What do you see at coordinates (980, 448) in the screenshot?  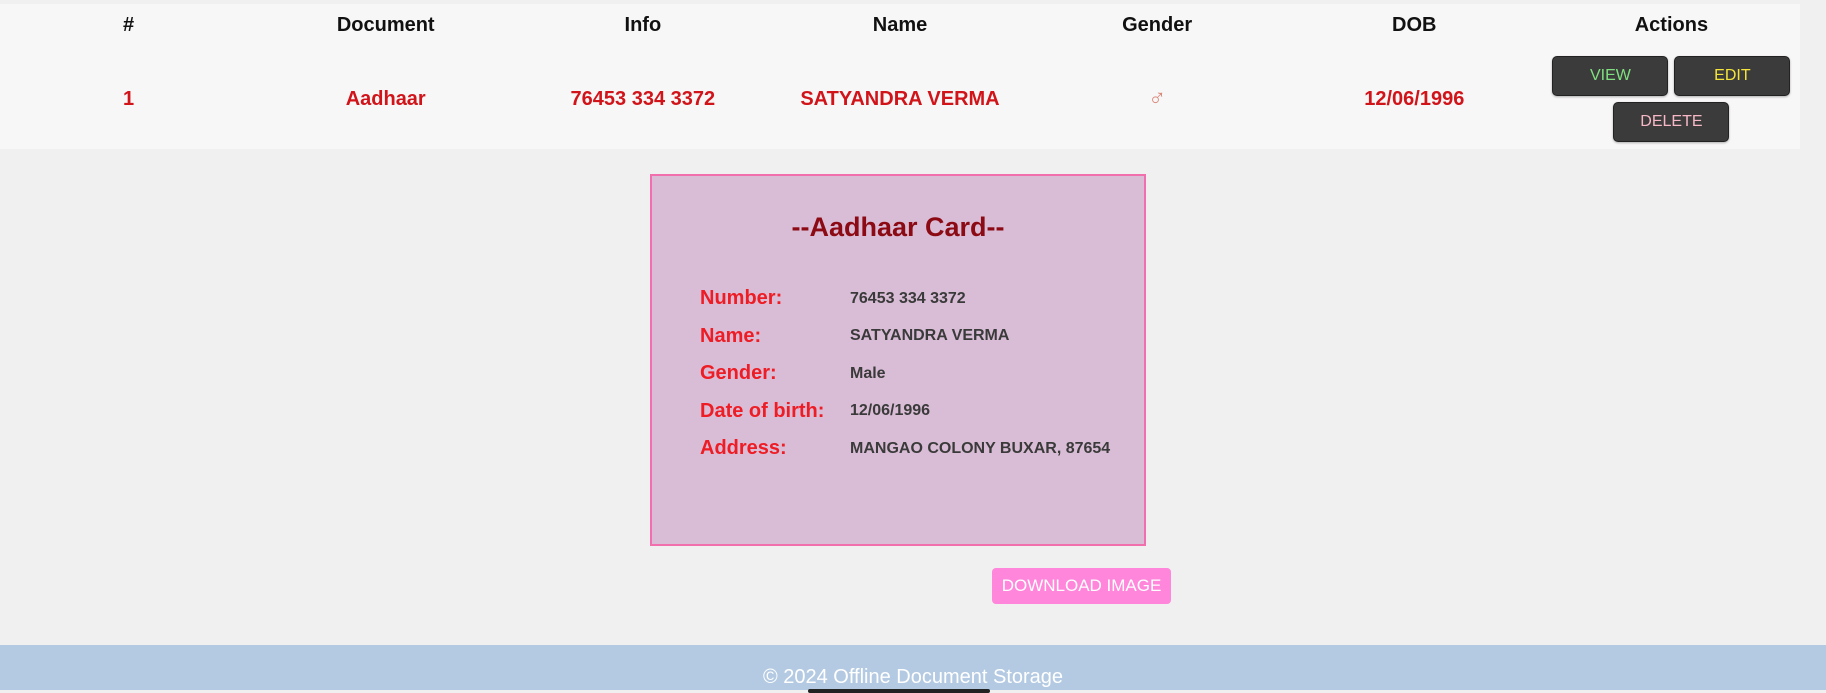 I see `card-field-value: MANGAO COLONY BUXAR, 87654` at bounding box center [980, 448].